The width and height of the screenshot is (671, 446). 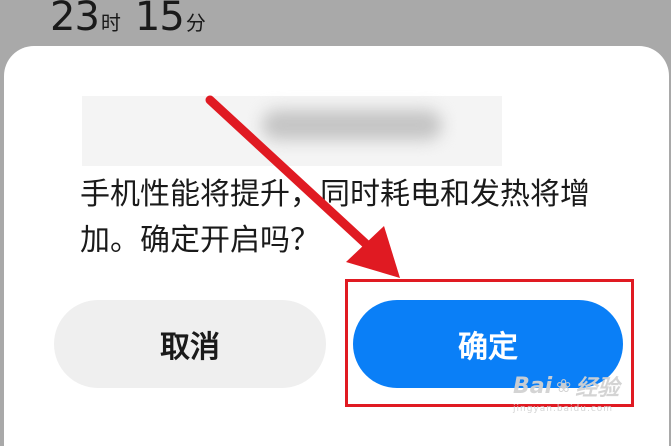 What do you see at coordinates (563, 409) in the screenshot?
I see `watermark-url: jingyan.baidu.com` at bounding box center [563, 409].